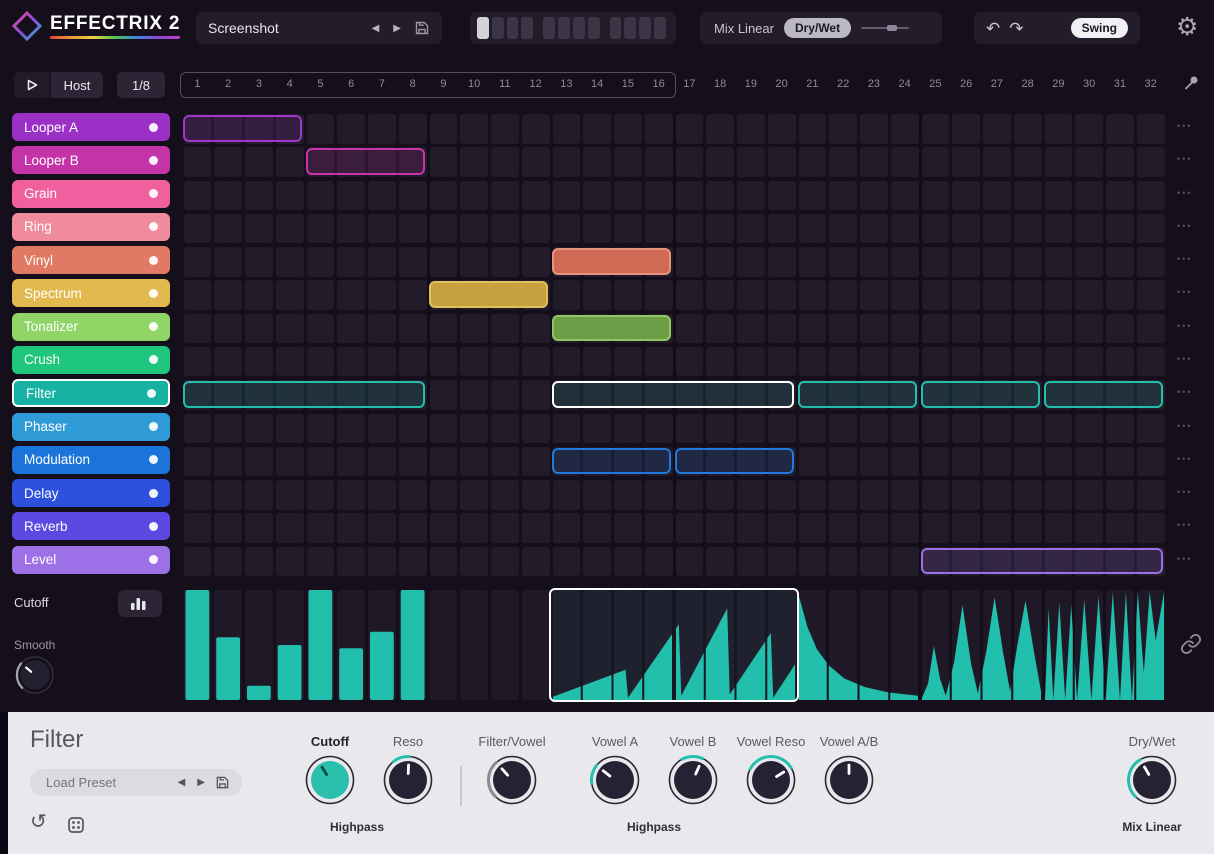  Describe the element at coordinates (1191, 83) in the screenshot. I see `pin-icon` at that location.